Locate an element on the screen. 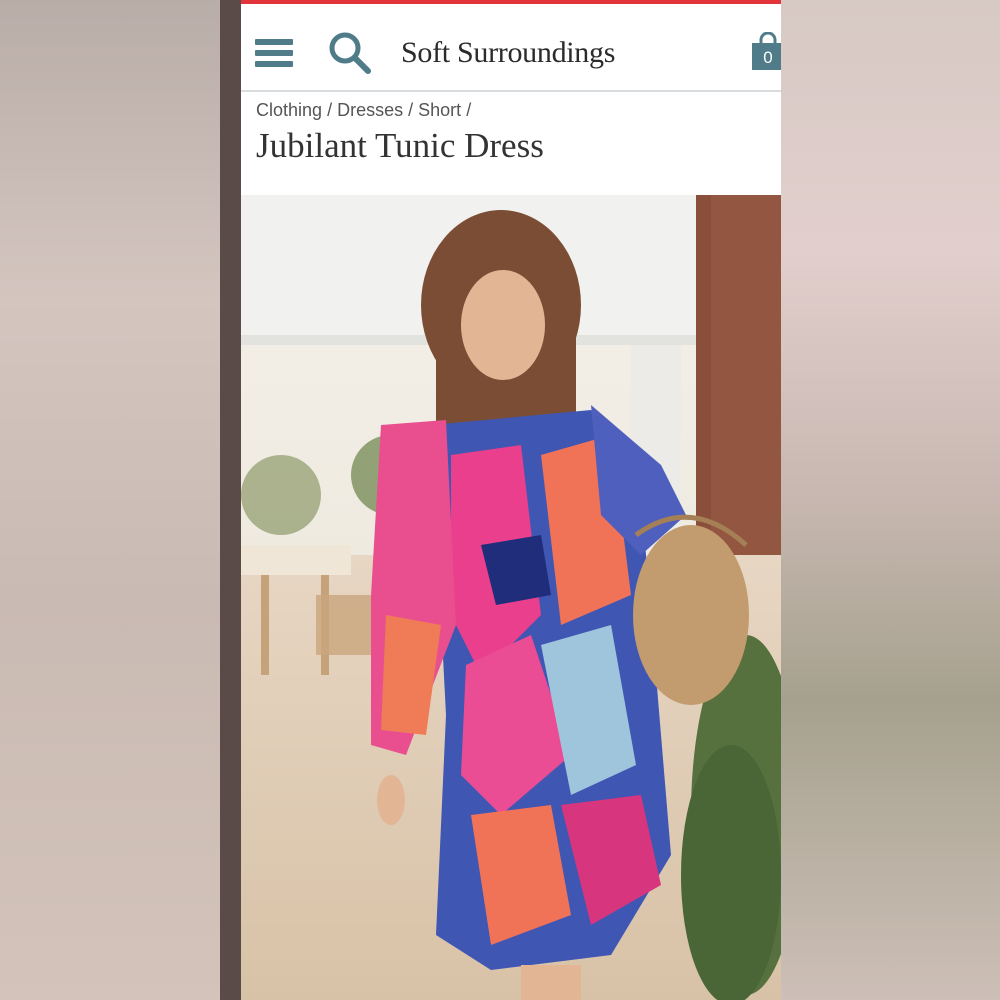 The image size is (1000, 1000). brand-logo: Soft Surroundings is located at coordinates (508, 53).